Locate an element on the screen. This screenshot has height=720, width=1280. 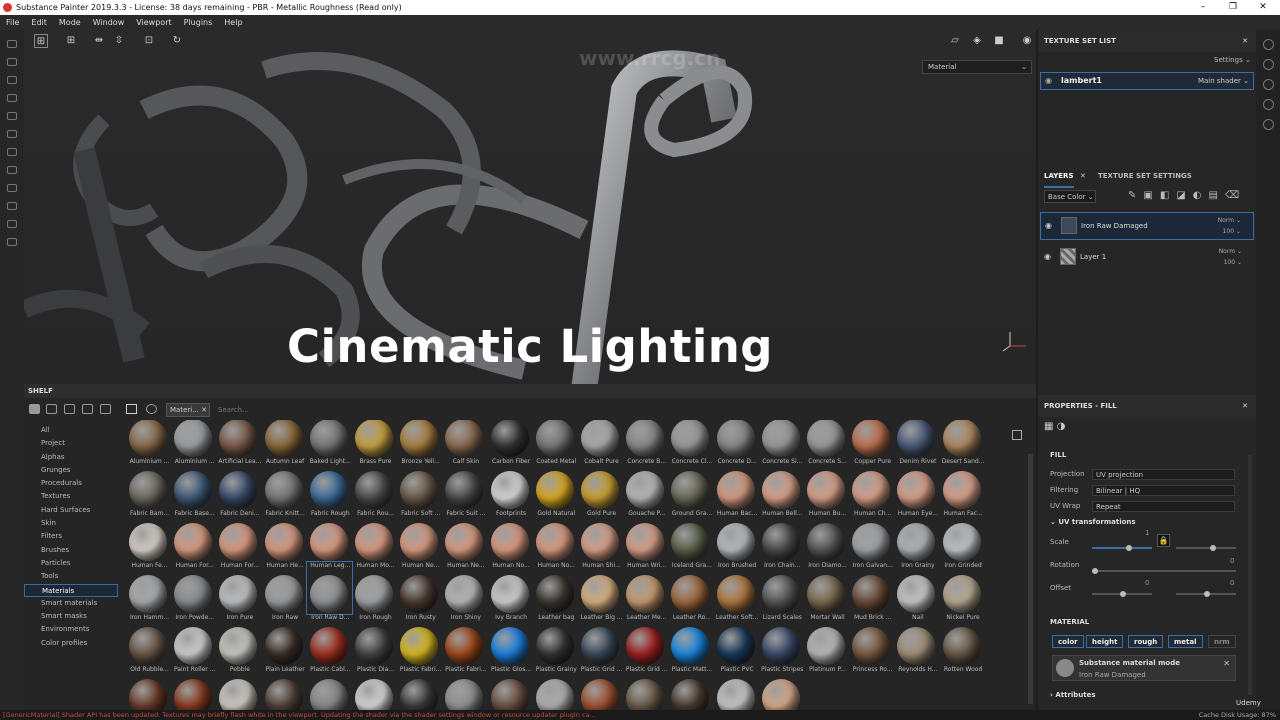
material-mode-dropdown: Material ⌄ is located at coordinates (977, 67).